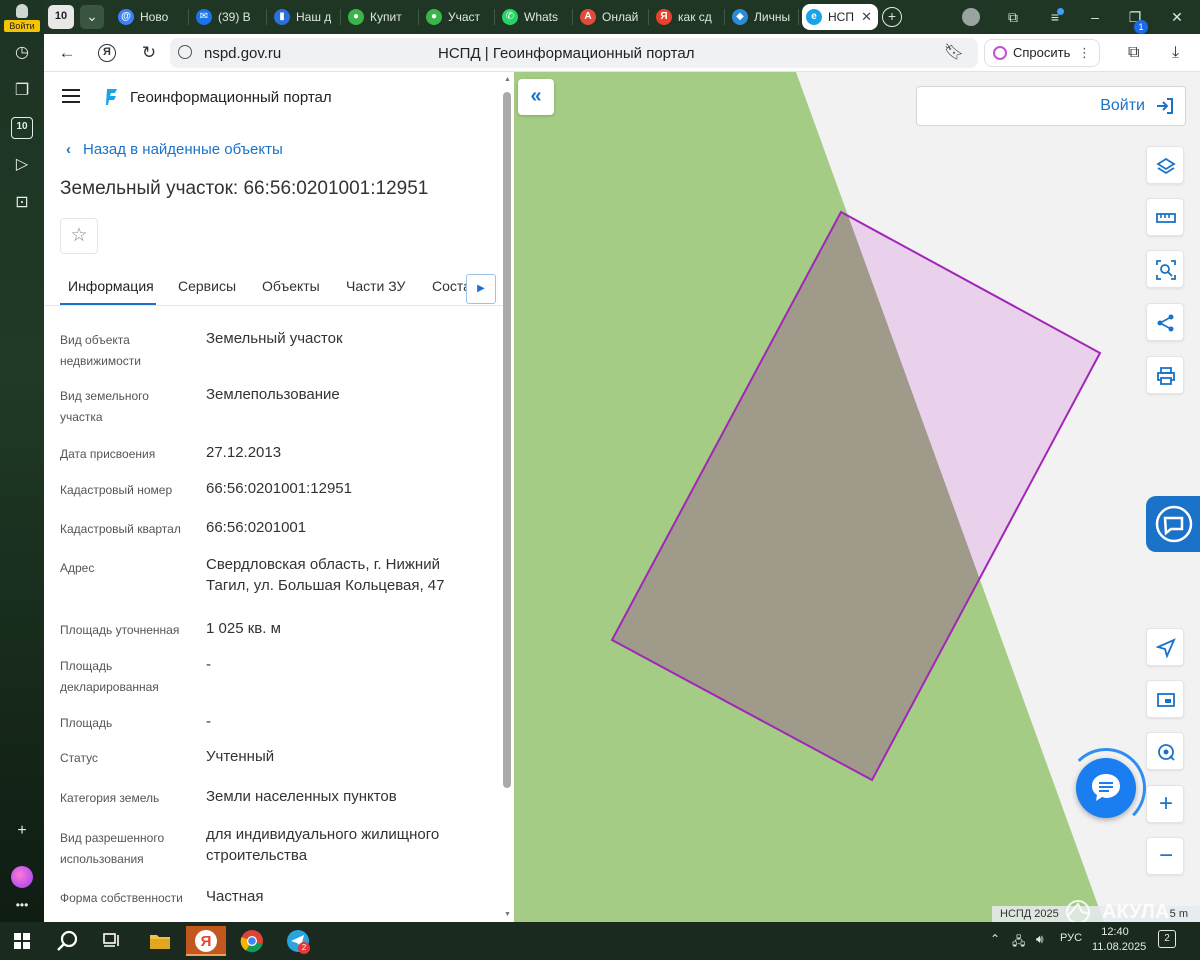 The width and height of the screenshot is (1200, 960). What do you see at coordinates (1165, 375) in the screenshot?
I see `print-button` at bounding box center [1165, 375].